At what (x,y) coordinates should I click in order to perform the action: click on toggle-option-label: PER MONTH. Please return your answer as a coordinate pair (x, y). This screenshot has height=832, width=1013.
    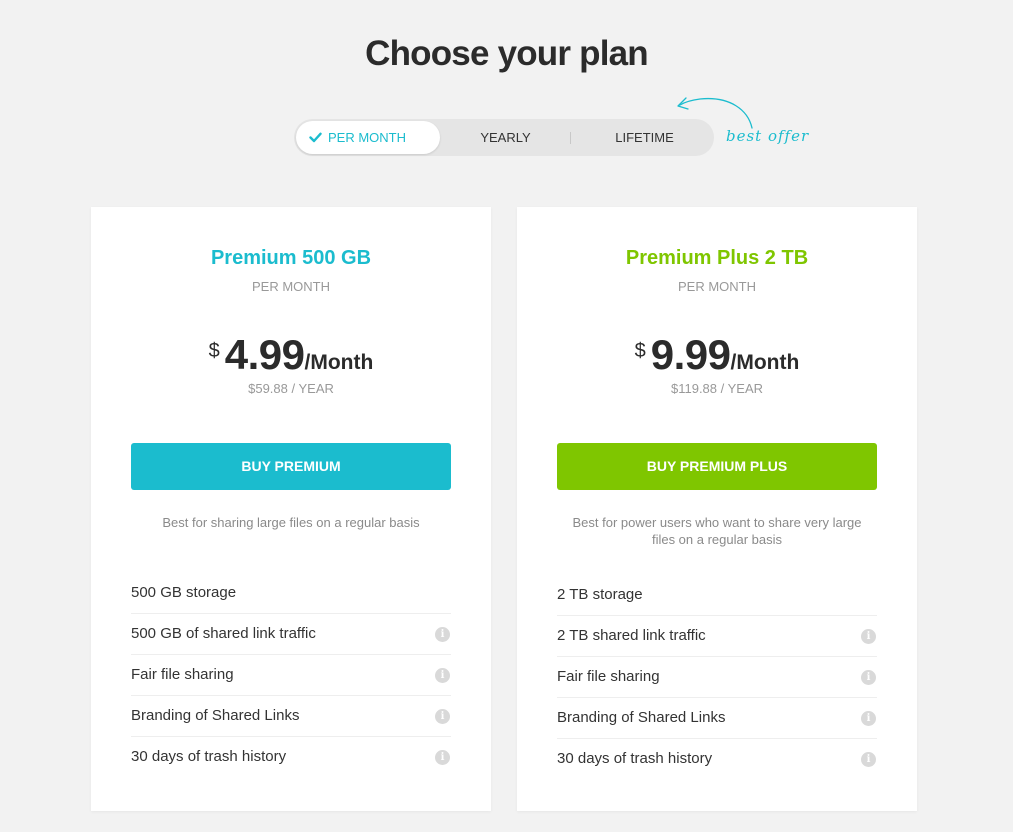
    Looking at the image, I should click on (367, 137).